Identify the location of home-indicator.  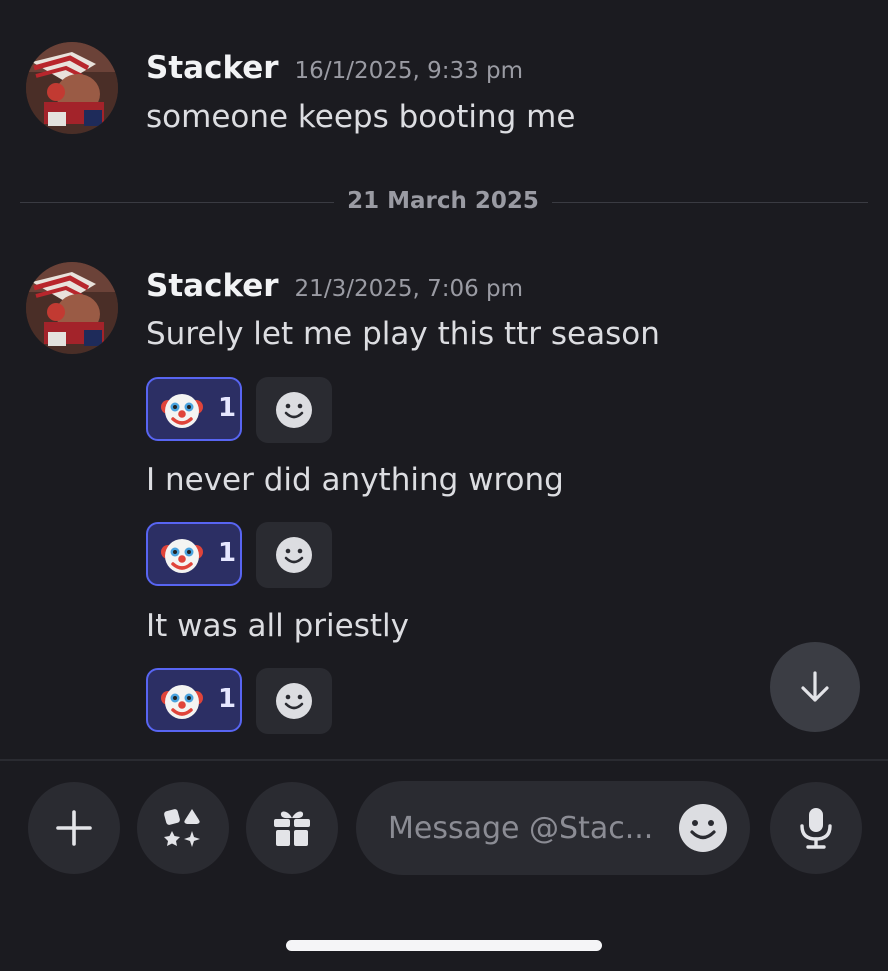
(444, 945).